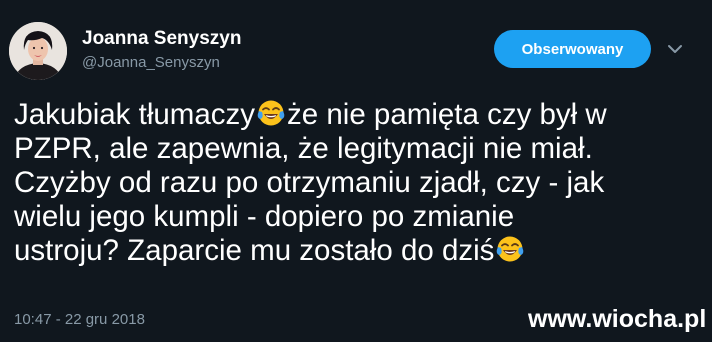 The image size is (712, 342). Describe the element at coordinates (254, 250) in the screenshot. I see `tweet-text-segment: ustroju? Zaparcie mu zostało do dziś` at that location.